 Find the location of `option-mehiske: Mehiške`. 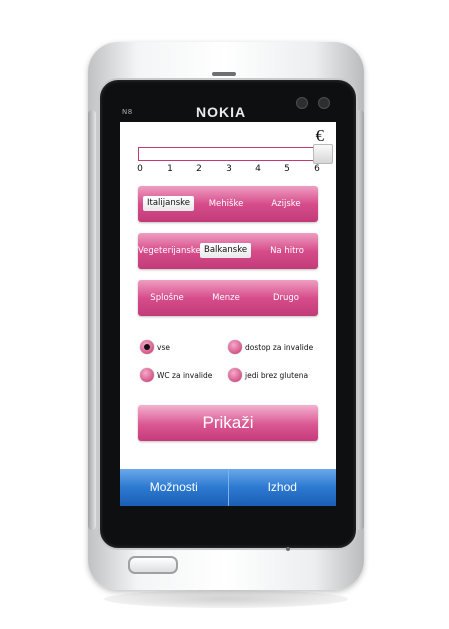

option-mehiske: Mehiške is located at coordinates (226, 204).